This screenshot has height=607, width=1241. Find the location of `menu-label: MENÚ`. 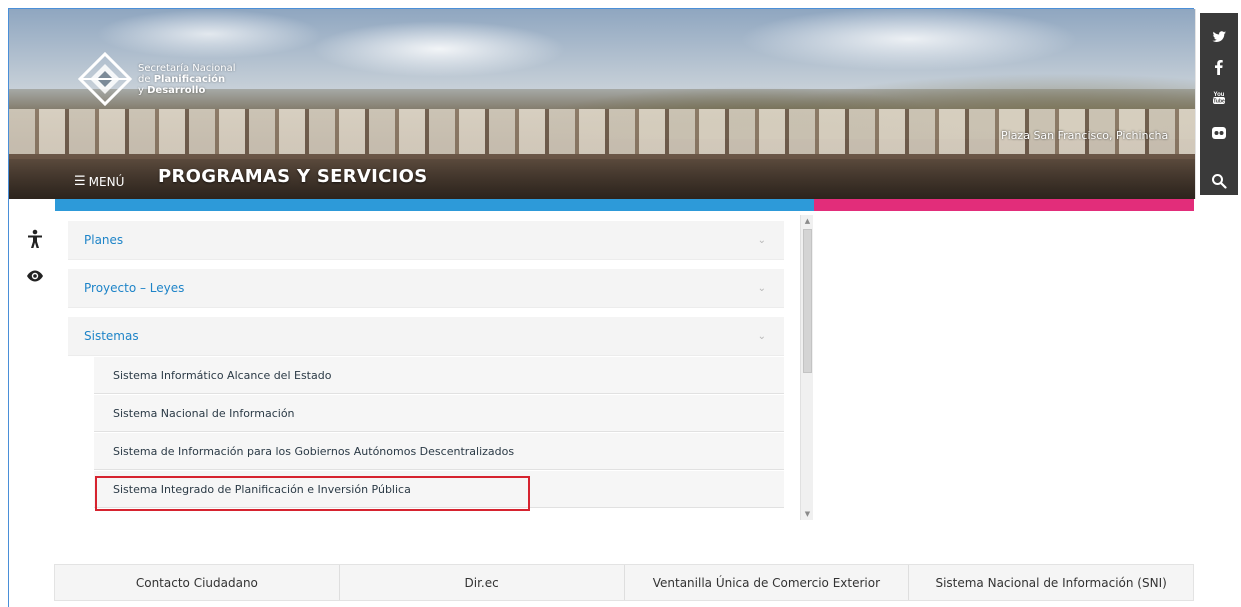

menu-label: MENÚ is located at coordinates (106, 181).